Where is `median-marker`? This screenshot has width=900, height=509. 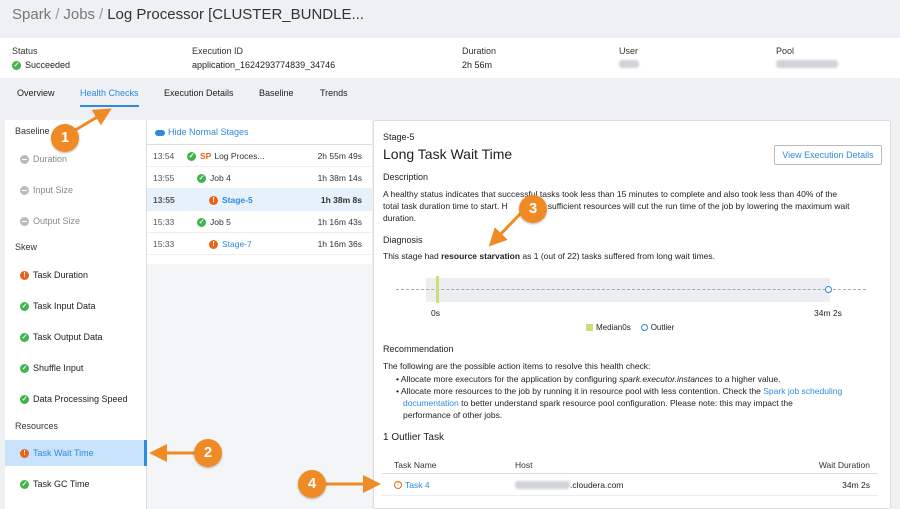 median-marker is located at coordinates (437, 289).